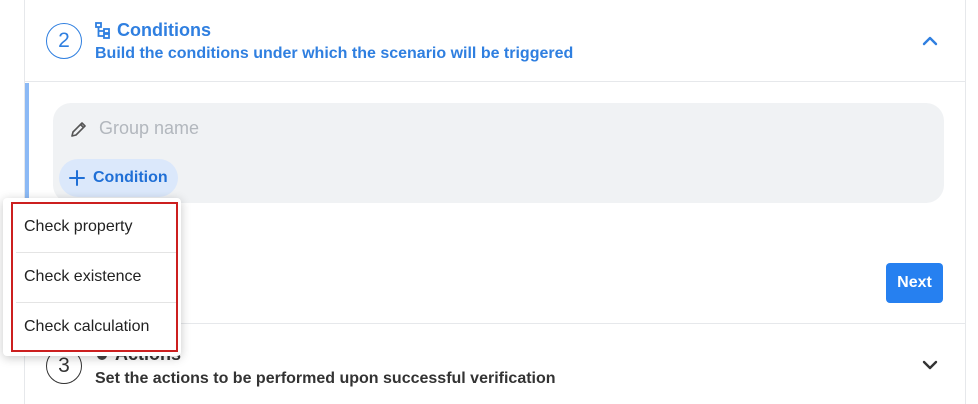 This screenshot has height=404, width=978. Describe the element at coordinates (102, 30) in the screenshot. I see `tree-structure-icon` at that location.